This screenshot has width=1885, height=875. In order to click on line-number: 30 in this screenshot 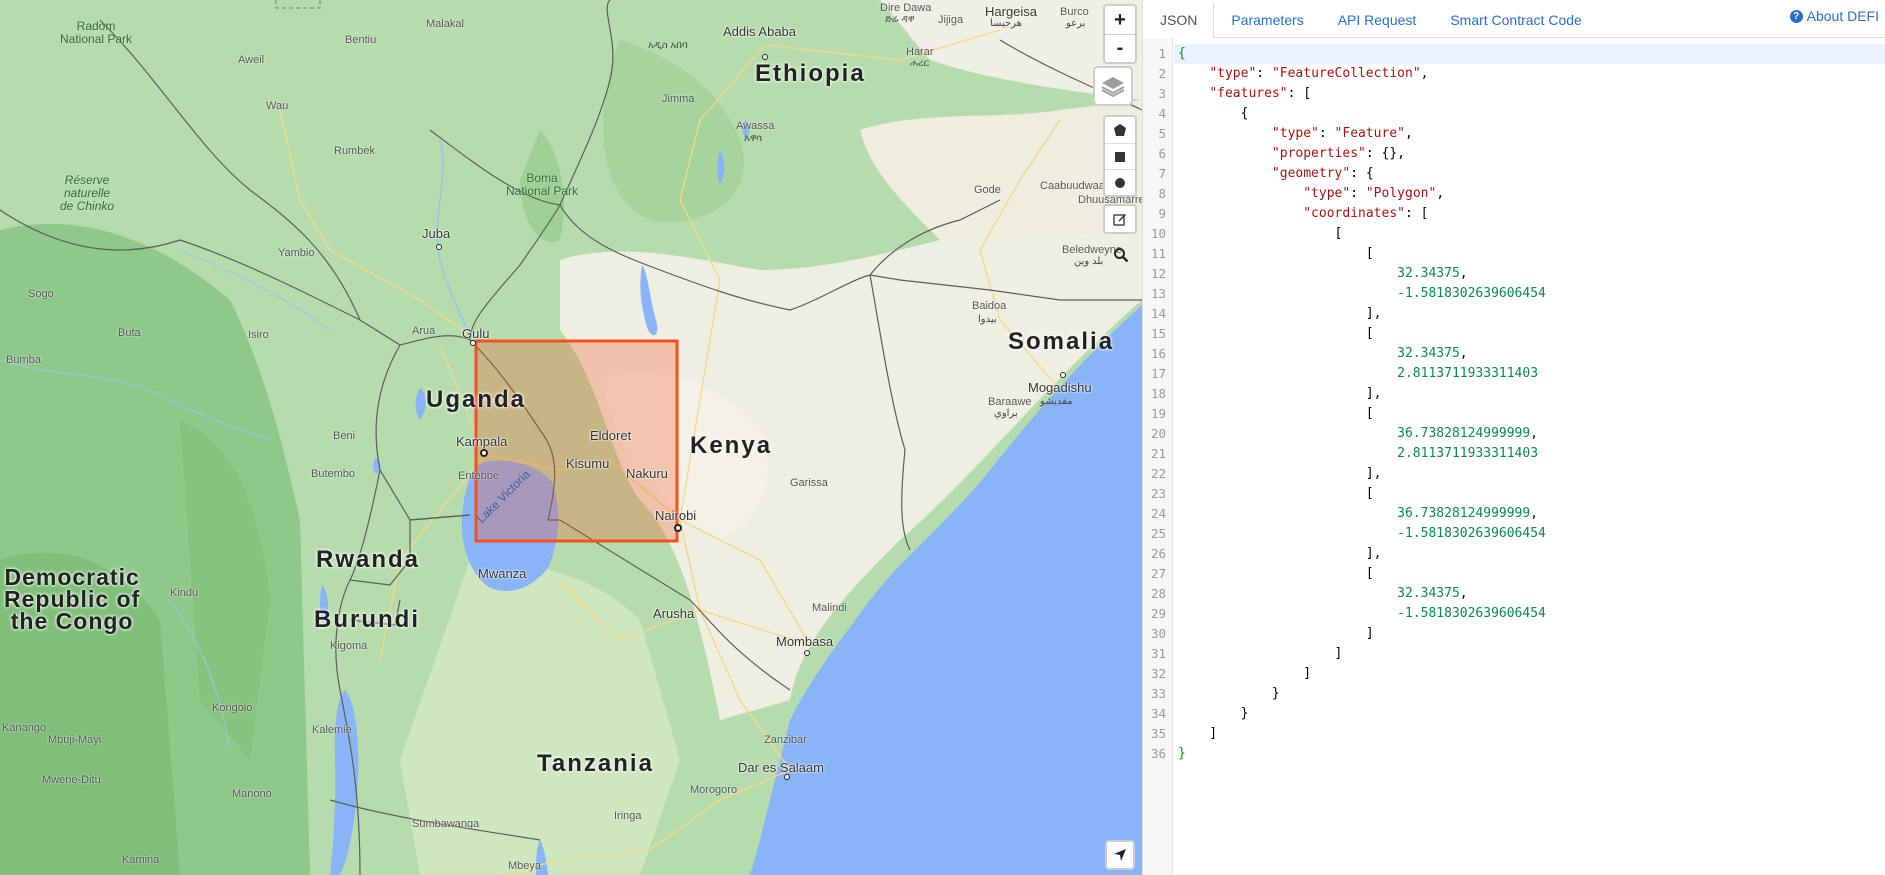, I will do `click(1158, 633)`.